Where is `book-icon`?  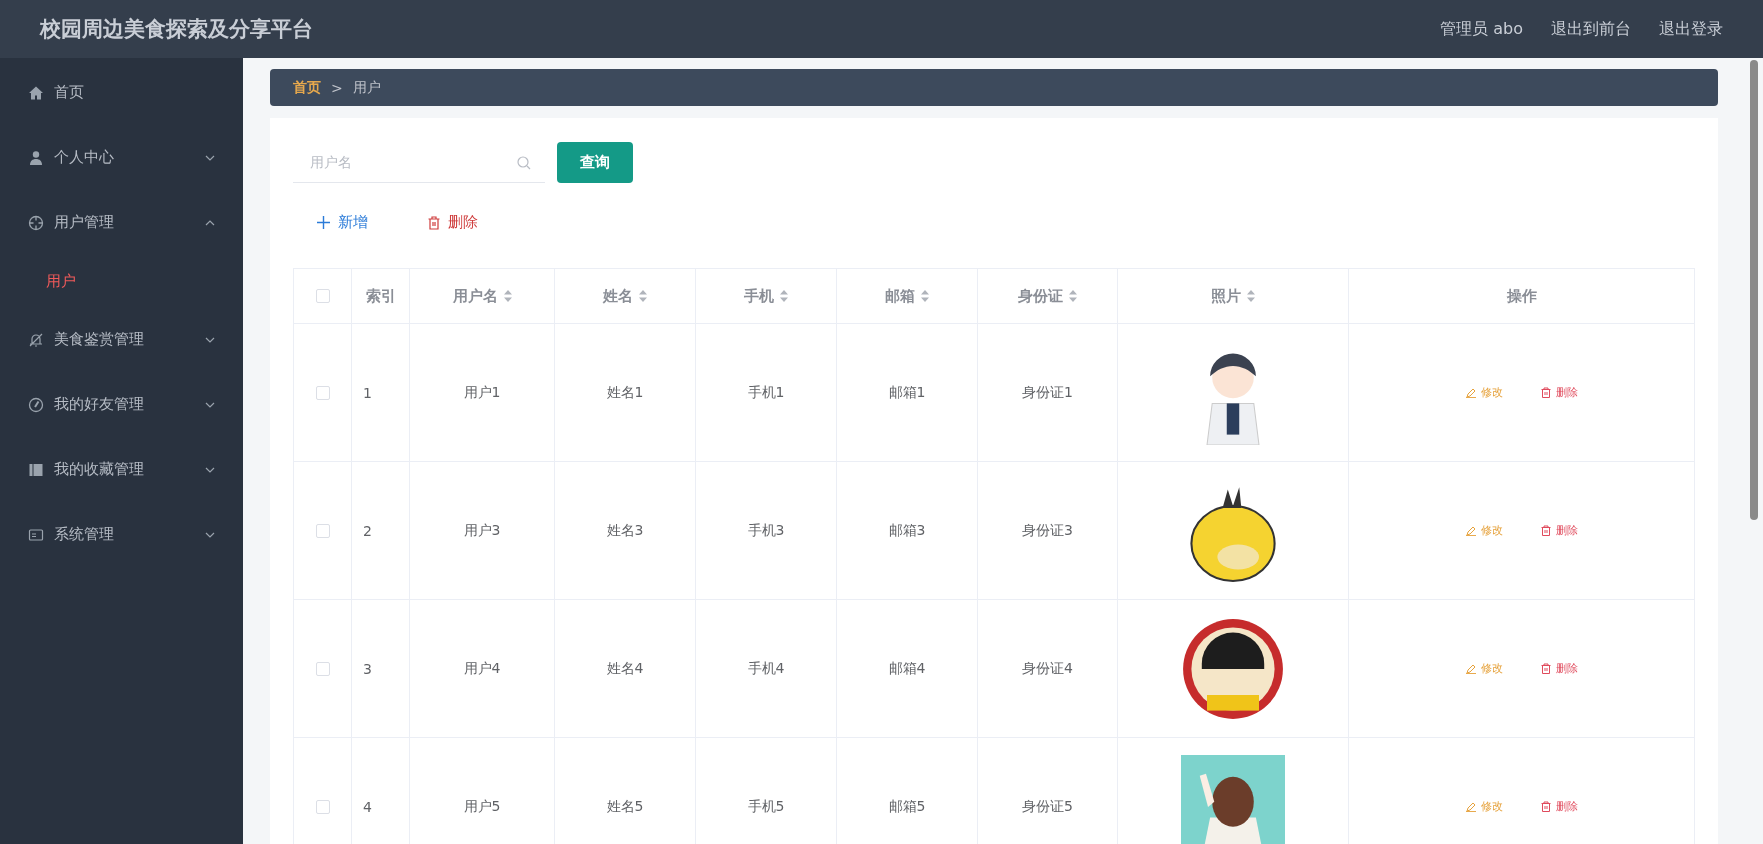
book-icon is located at coordinates (36, 469).